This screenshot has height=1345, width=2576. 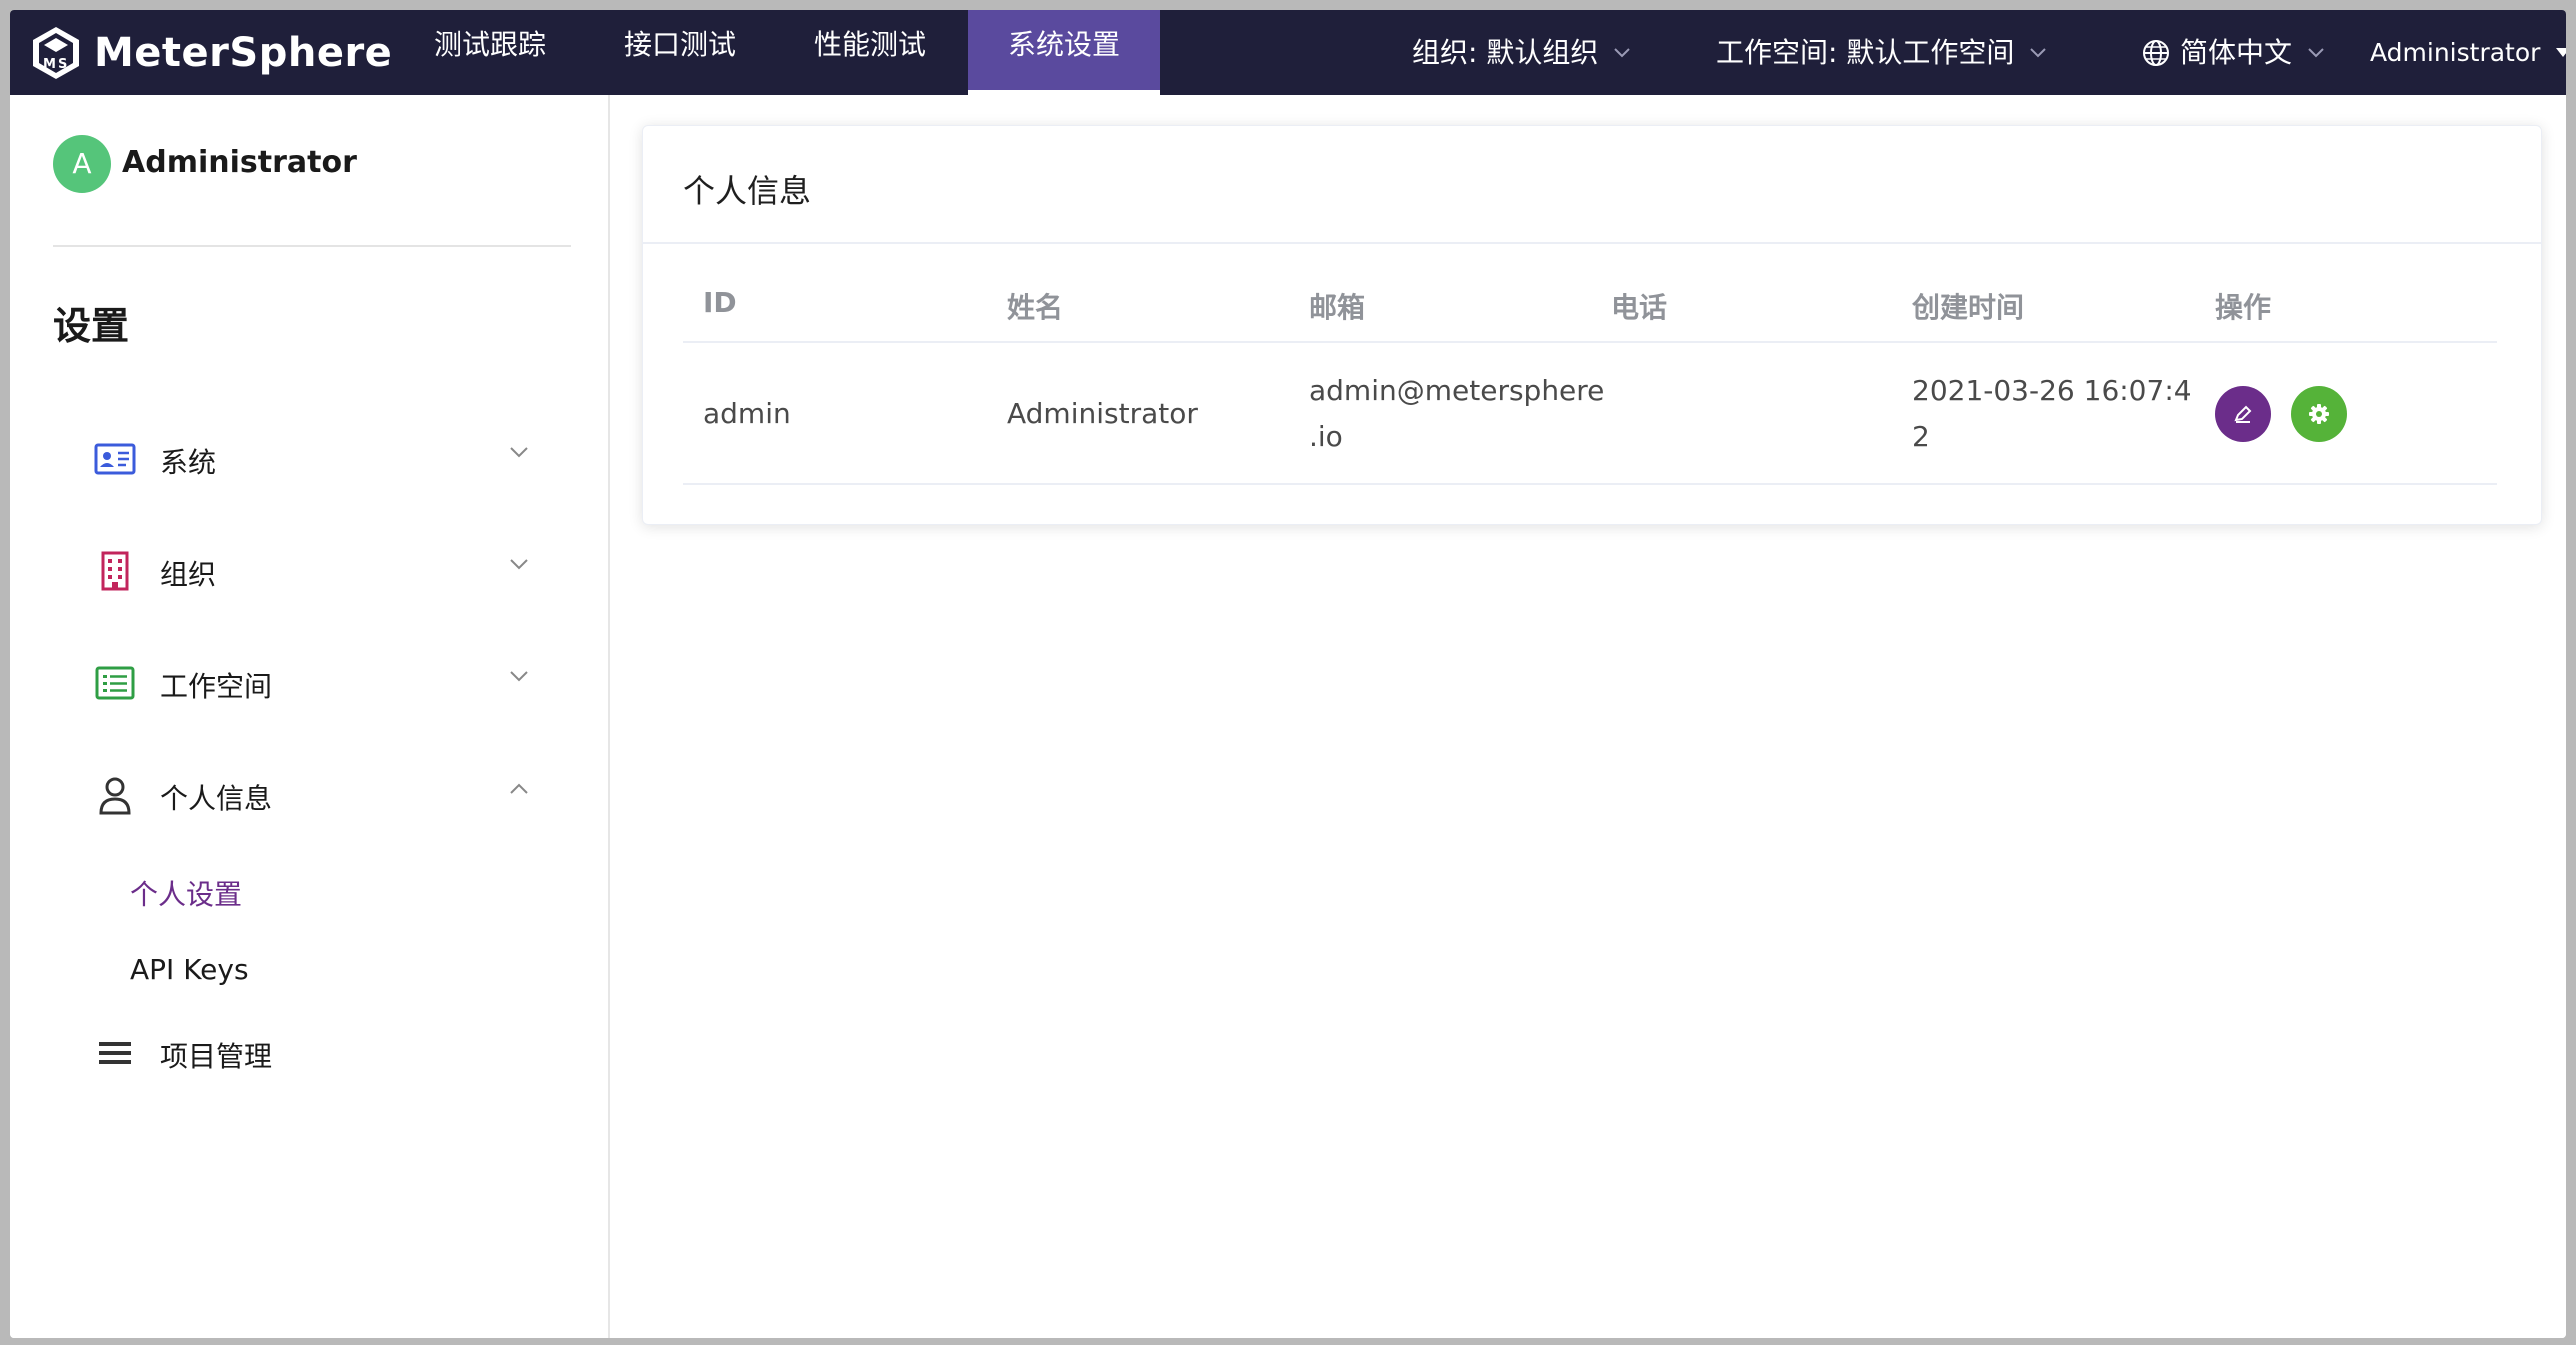 I want to click on avatar: A, so click(x=82, y=164).